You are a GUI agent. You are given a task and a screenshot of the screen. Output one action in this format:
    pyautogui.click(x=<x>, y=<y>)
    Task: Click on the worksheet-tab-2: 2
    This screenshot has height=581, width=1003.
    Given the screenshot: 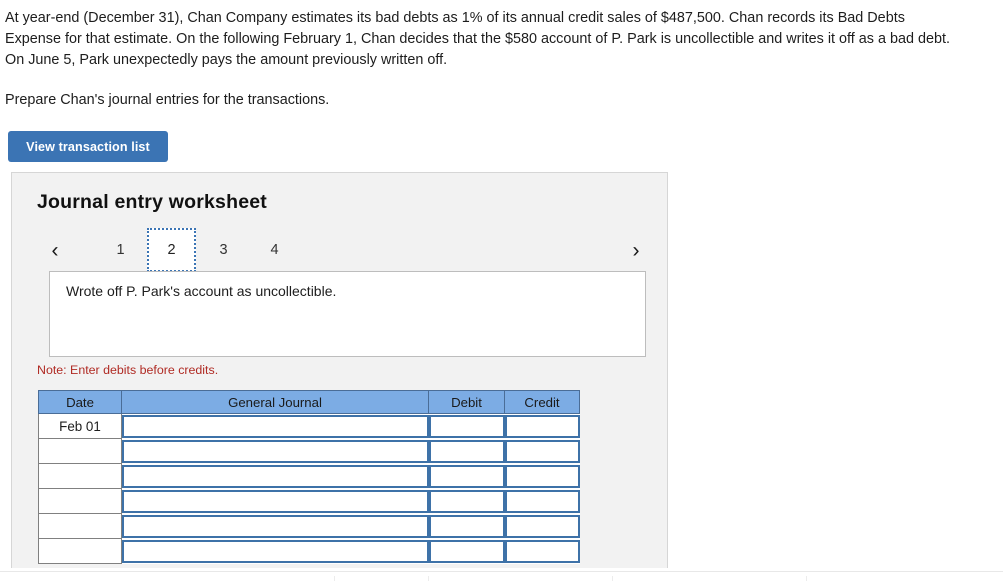 What is the action you would take?
    pyautogui.click(x=171, y=250)
    